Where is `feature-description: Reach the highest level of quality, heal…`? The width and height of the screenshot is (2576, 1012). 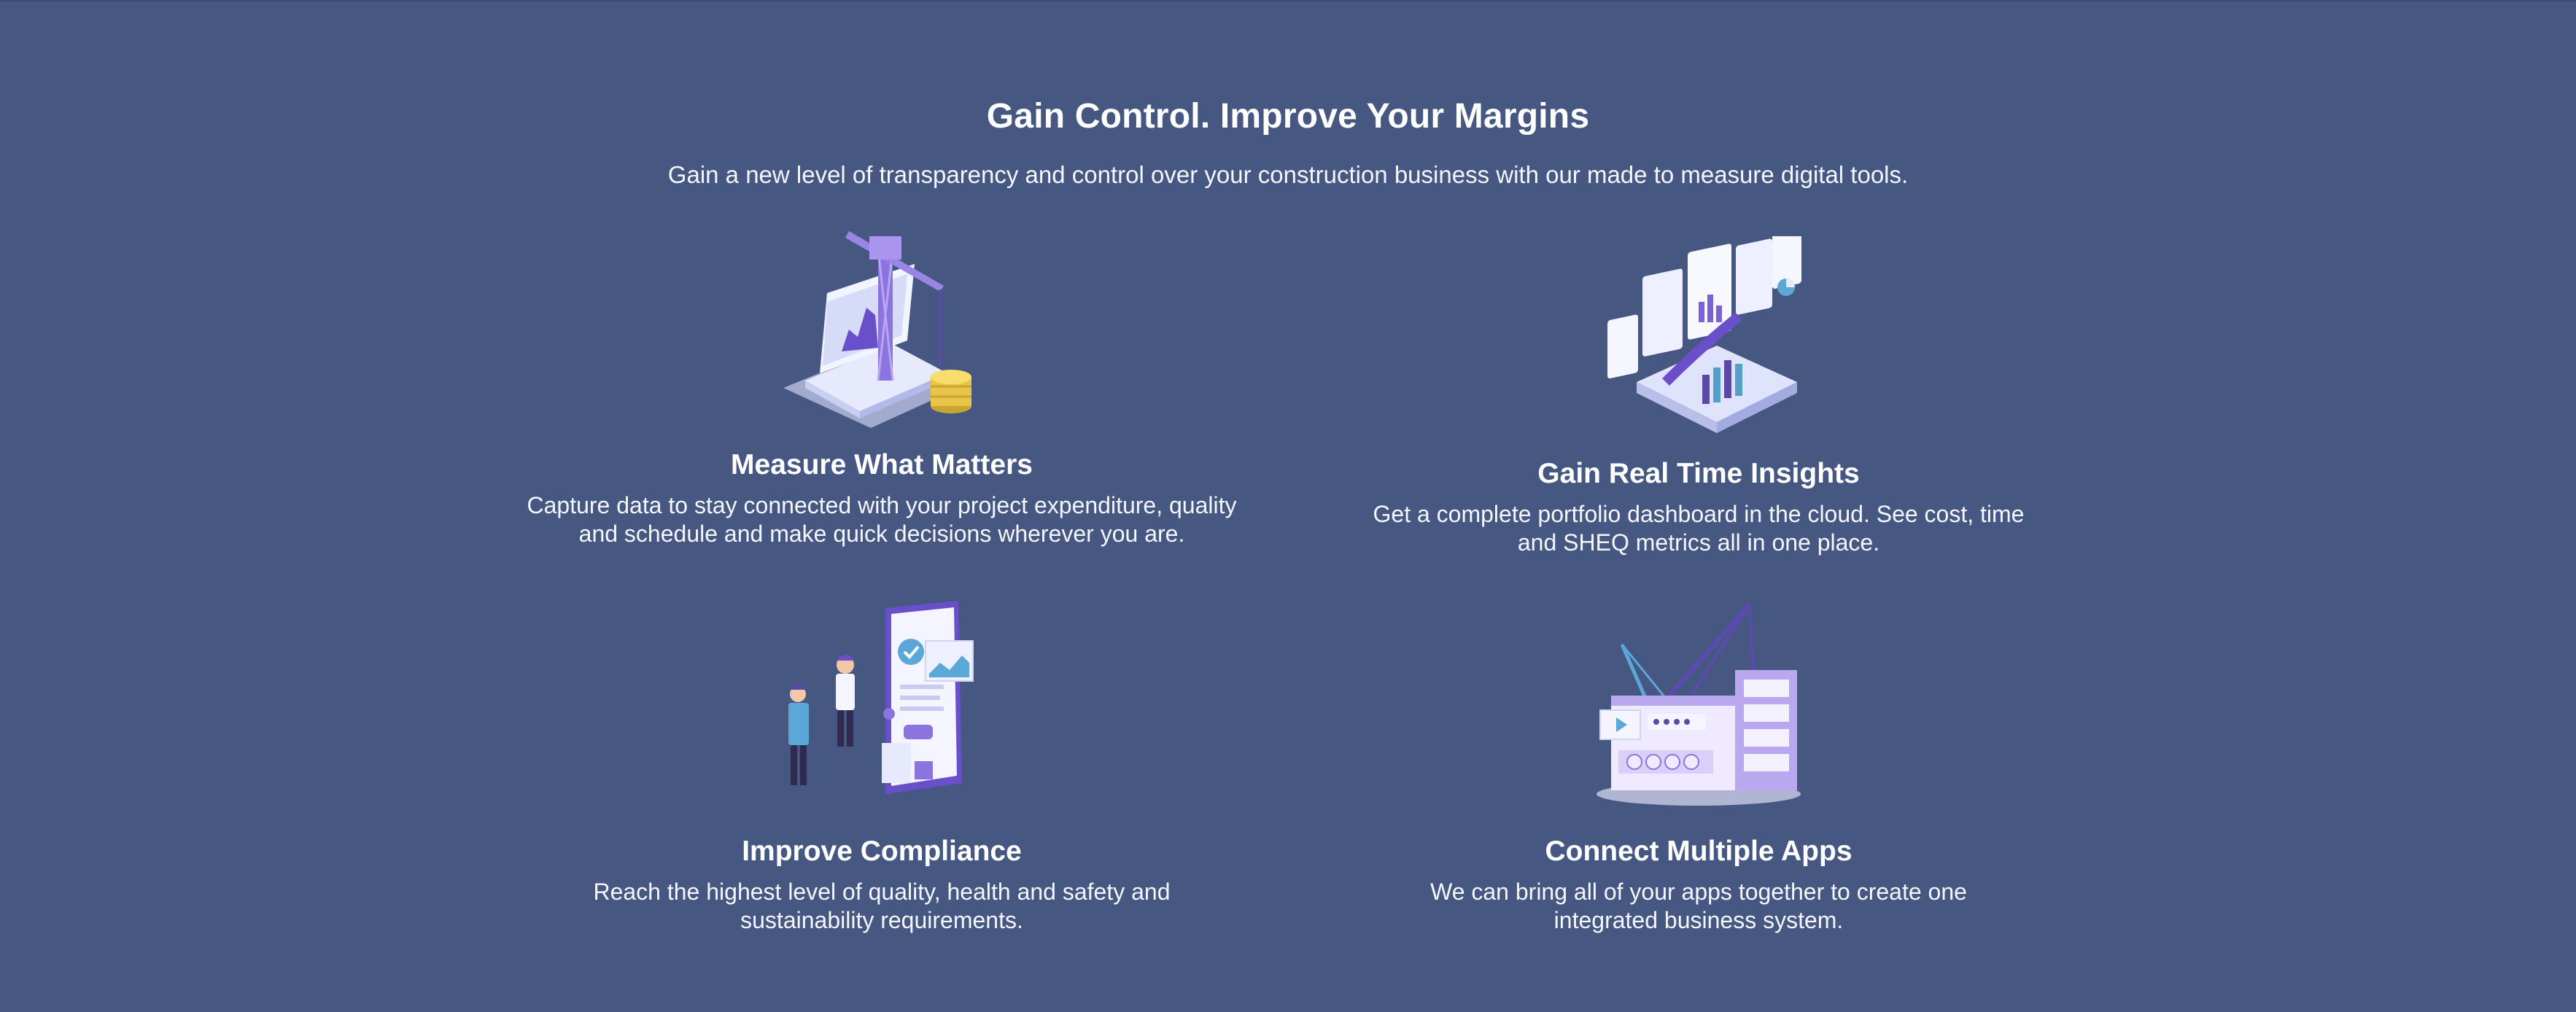
feature-description: Reach the highest level of quality, heal… is located at coordinates (882, 906).